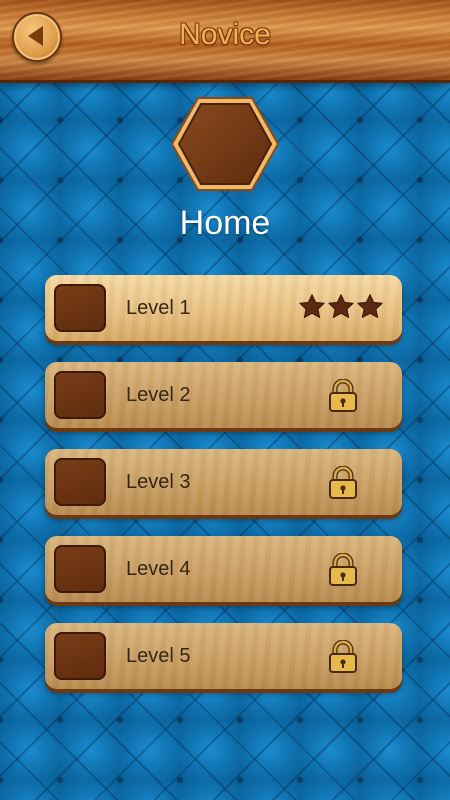 The height and width of the screenshot is (800, 450). What do you see at coordinates (225, 144) in the screenshot?
I see `pack-hexagon-icon` at bounding box center [225, 144].